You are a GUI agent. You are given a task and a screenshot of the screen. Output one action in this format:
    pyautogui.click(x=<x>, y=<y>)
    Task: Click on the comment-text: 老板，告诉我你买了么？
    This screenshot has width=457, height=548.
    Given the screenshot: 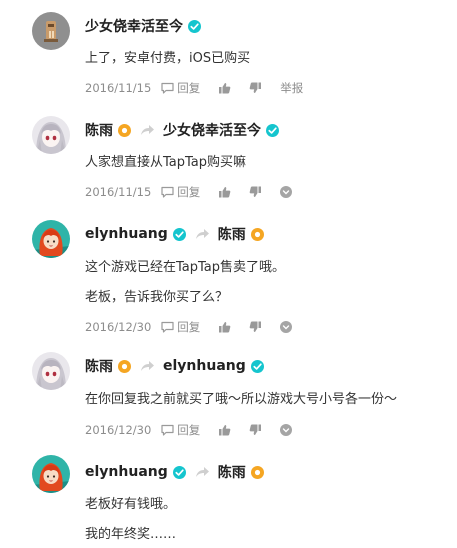 What is the action you would take?
    pyautogui.click(x=157, y=297)
    